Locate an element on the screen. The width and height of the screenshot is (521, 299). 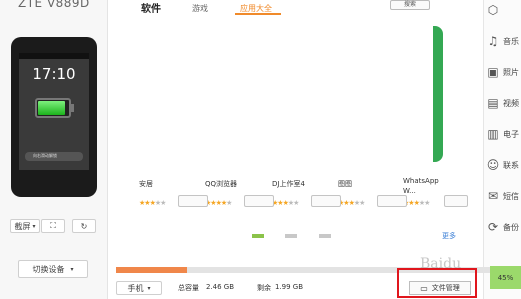
fullscreen-icon: ⛶ is located at coordinates (53, 225).